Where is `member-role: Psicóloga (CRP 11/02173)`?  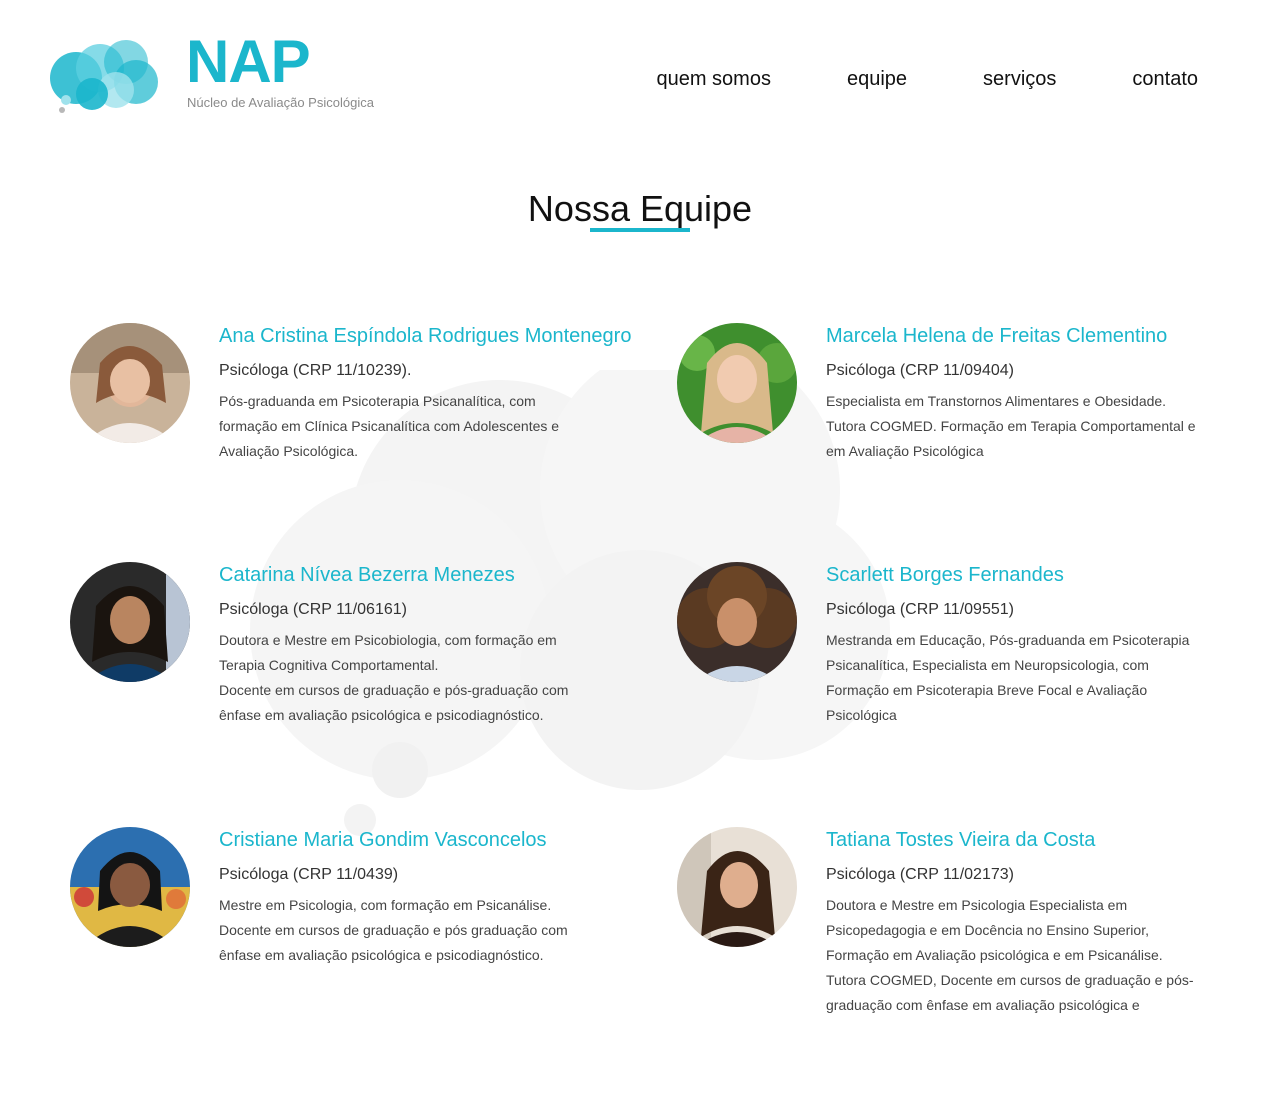
member-role: Psicóloga (CRP 11/02173) is located at coordinates (920, 874).